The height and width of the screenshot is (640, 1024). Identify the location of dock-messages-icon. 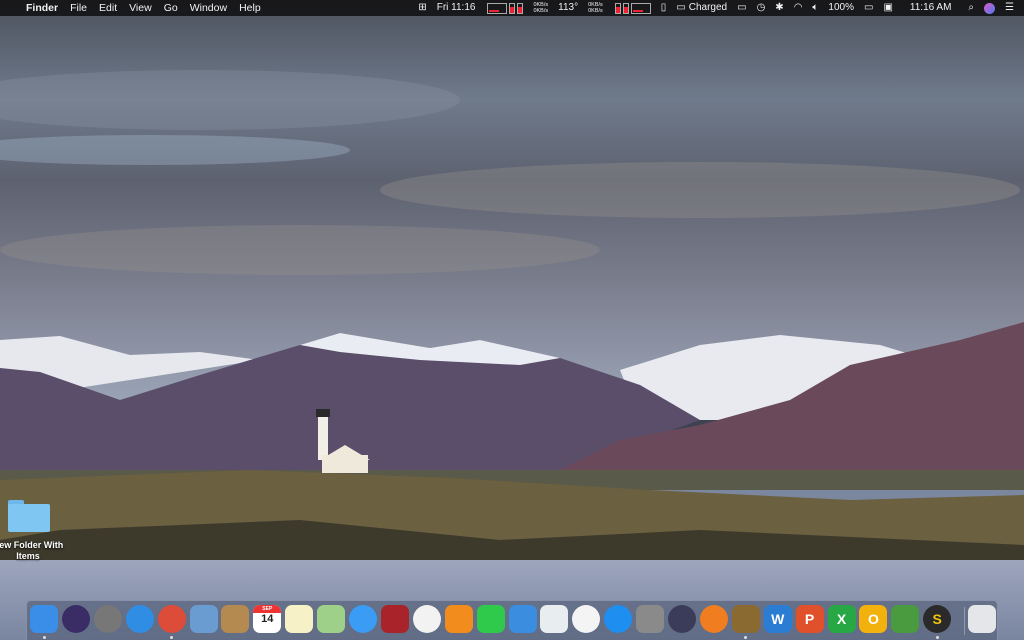
(363, 619).